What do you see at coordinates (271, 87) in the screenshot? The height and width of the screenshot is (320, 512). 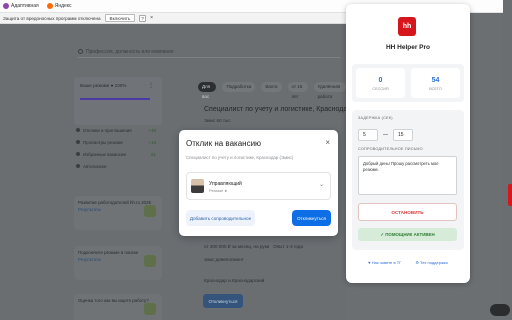 I see `chip-shift: Вахта` at bounding box center [271, 87].